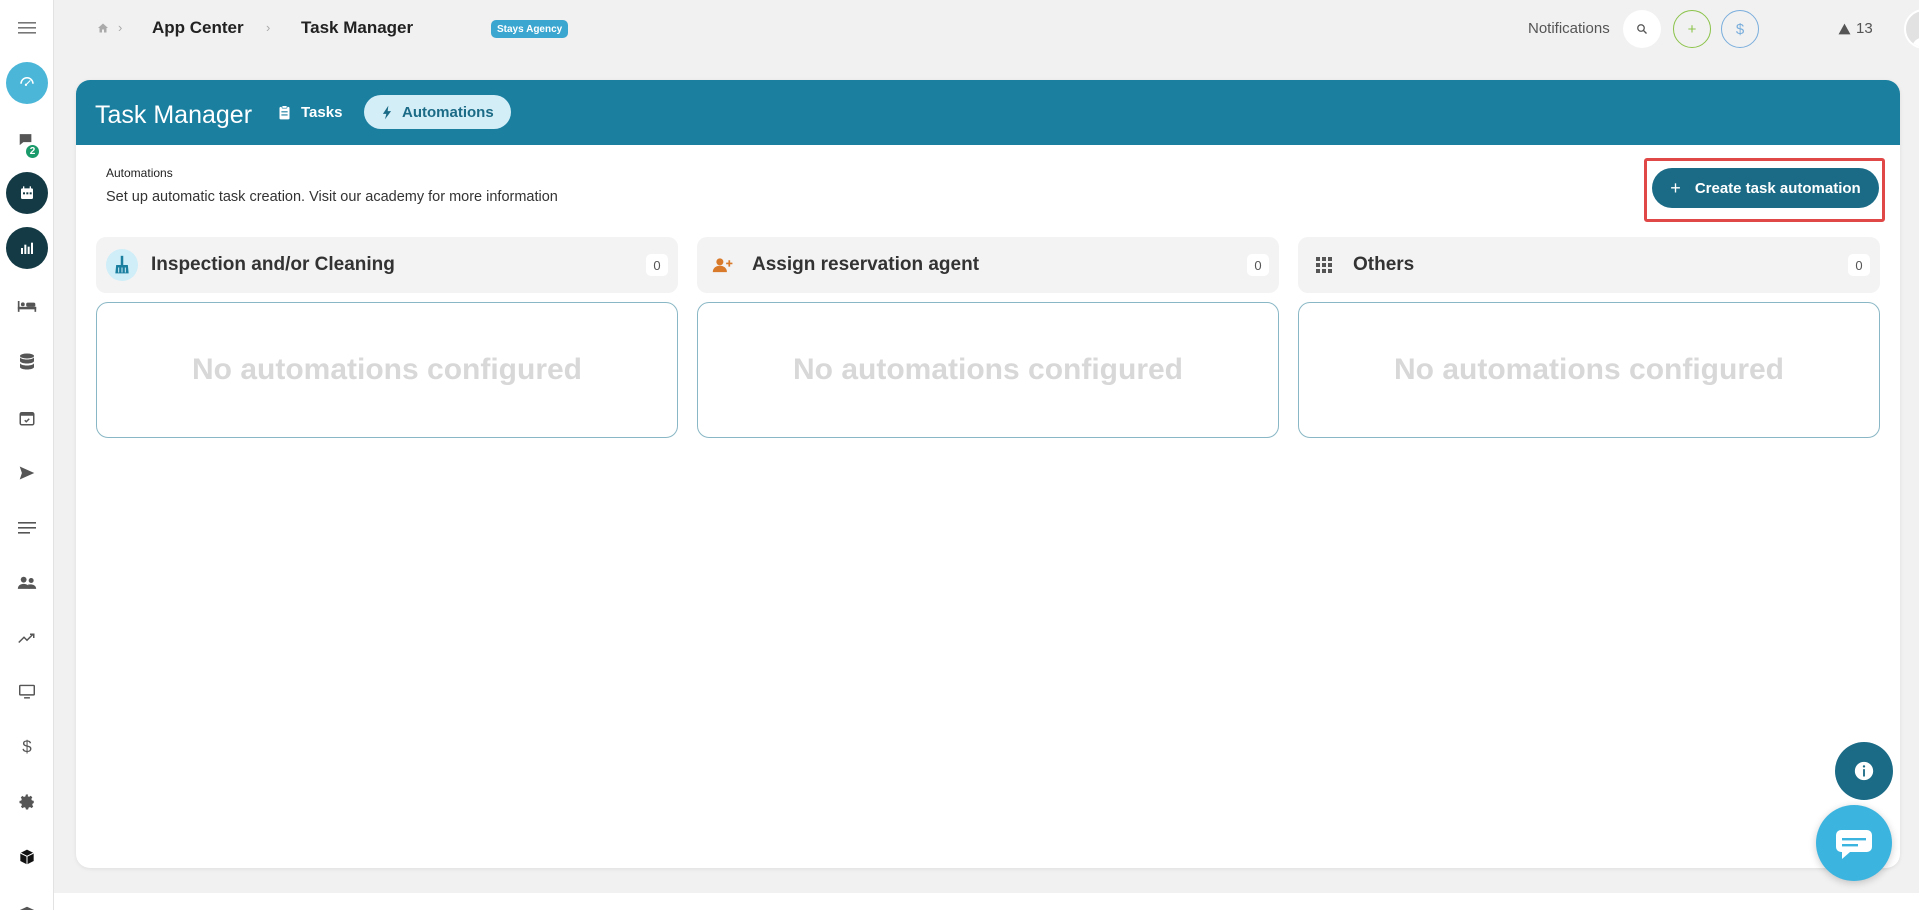 The width and height of the screenshot is (1919, 910). What do you see at coordinates (357, 27) in the screenshot?
I see `breadcrumb-task-manager: Task Manager` at bounding box center [357, 27].